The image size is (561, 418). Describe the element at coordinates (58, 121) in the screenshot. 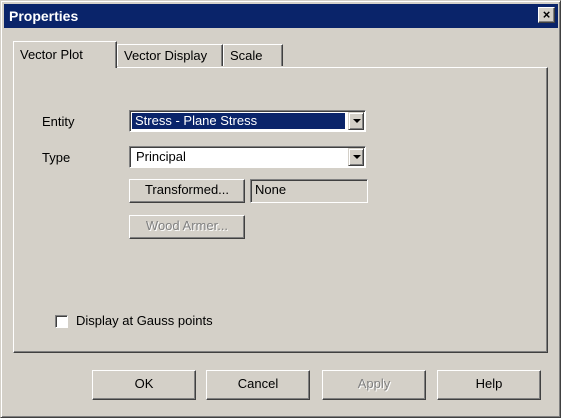

I see `entity-label: Entity` at that location.